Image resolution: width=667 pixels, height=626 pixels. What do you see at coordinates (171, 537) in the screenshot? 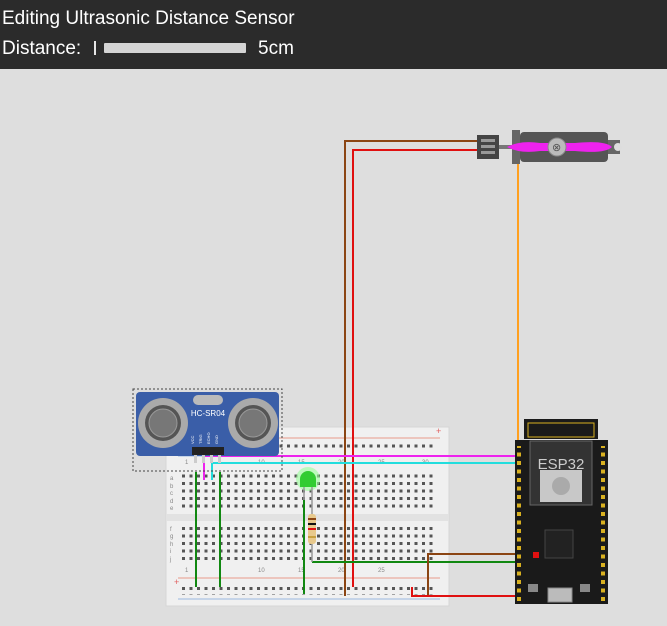
I see `row-label: g` at bounding box center [171, 537].